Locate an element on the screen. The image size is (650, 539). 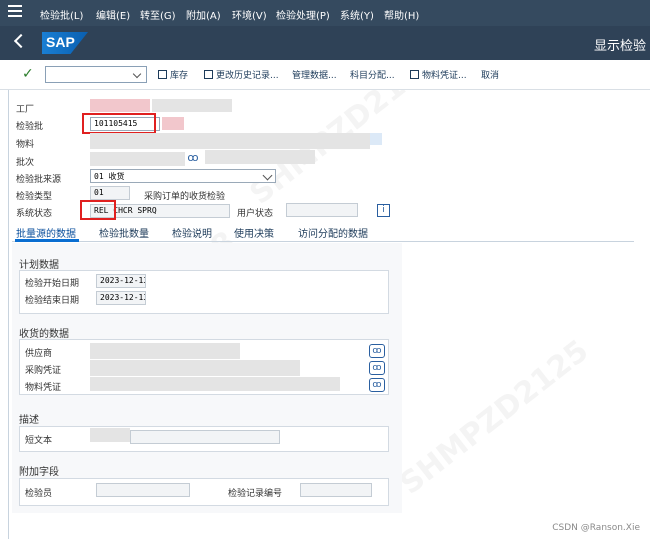
tab-assigned-data: 访问分配的数据 is located at coordinates (333, 232).